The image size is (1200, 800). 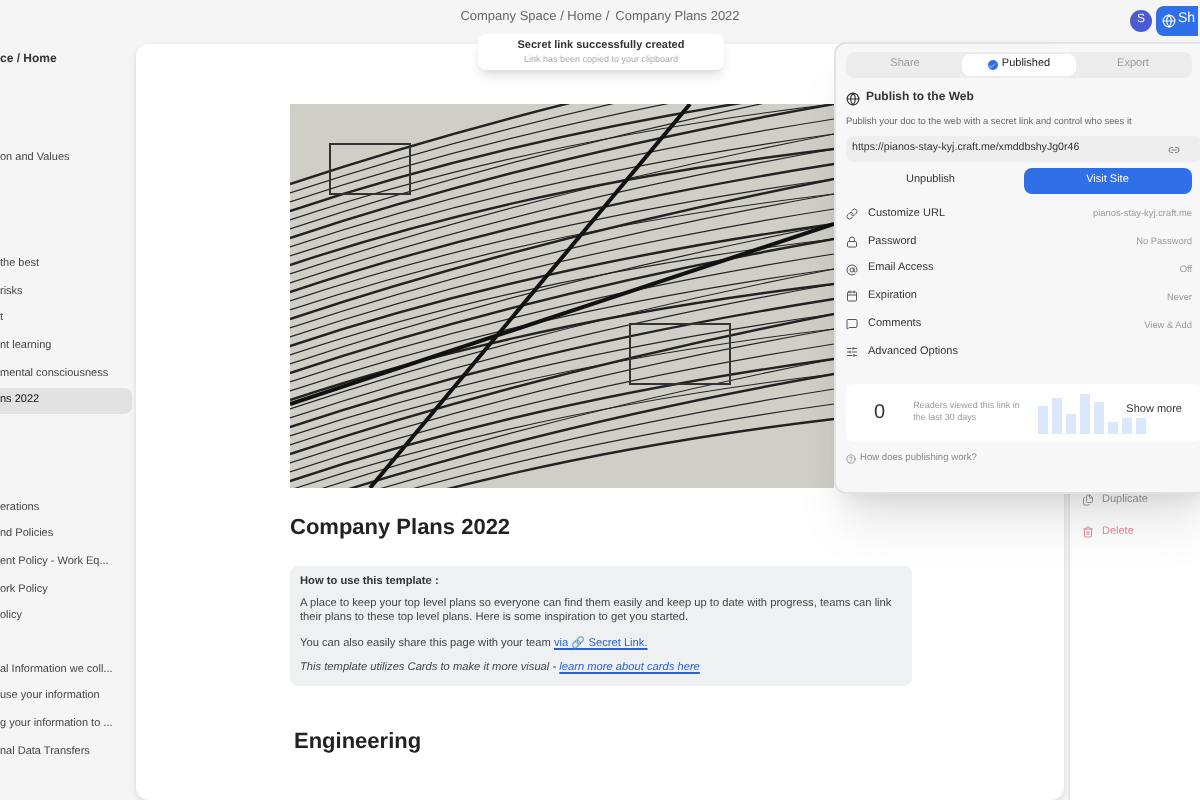 I want to click on reader-count: 0, so click(x=880, y=413).